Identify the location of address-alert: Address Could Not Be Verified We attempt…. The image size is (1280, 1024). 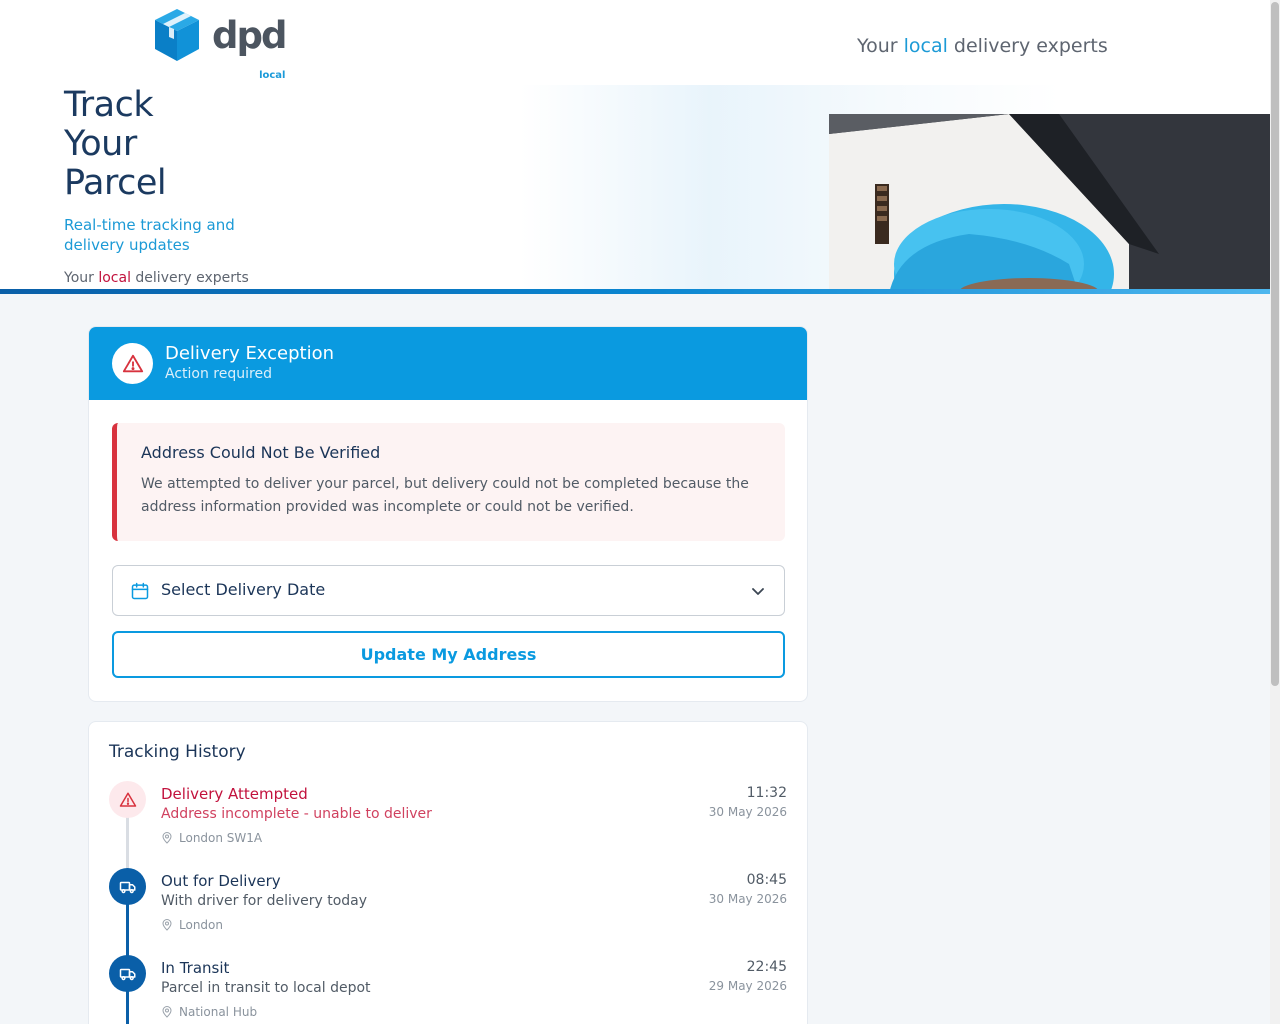
(448, 482).